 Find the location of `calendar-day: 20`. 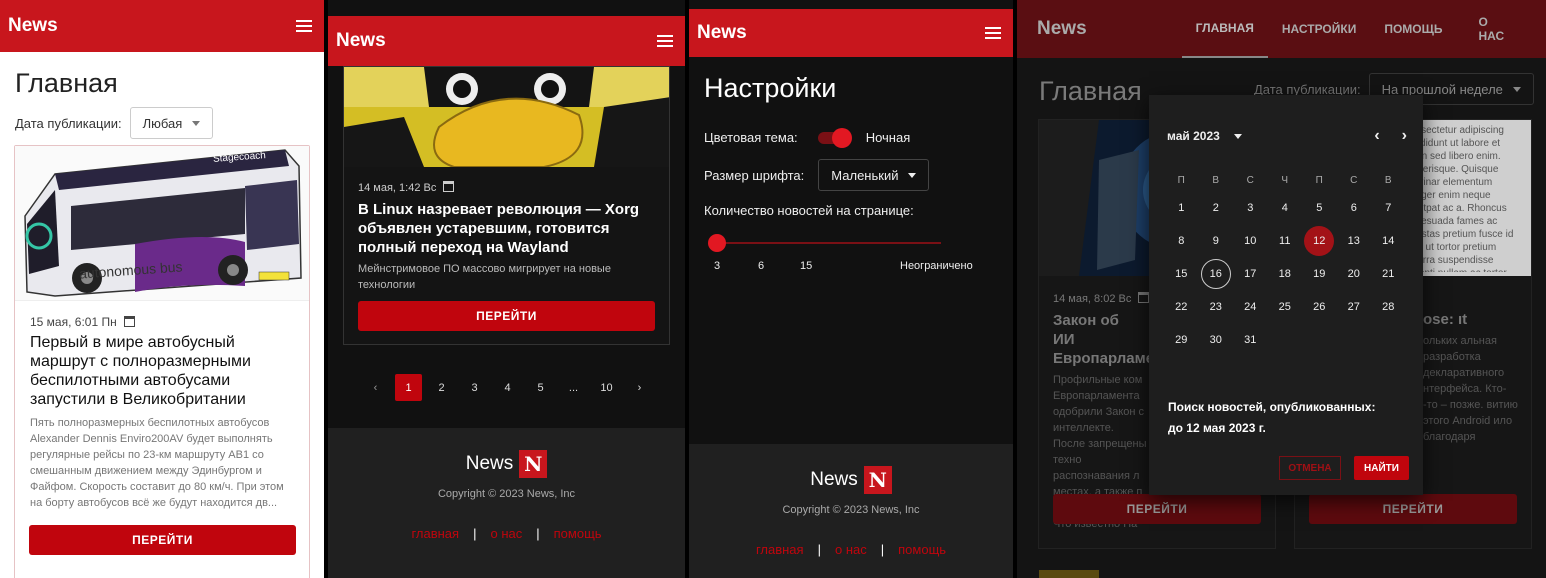

calendar-day: 20 is located at coordinates (1354, 273).